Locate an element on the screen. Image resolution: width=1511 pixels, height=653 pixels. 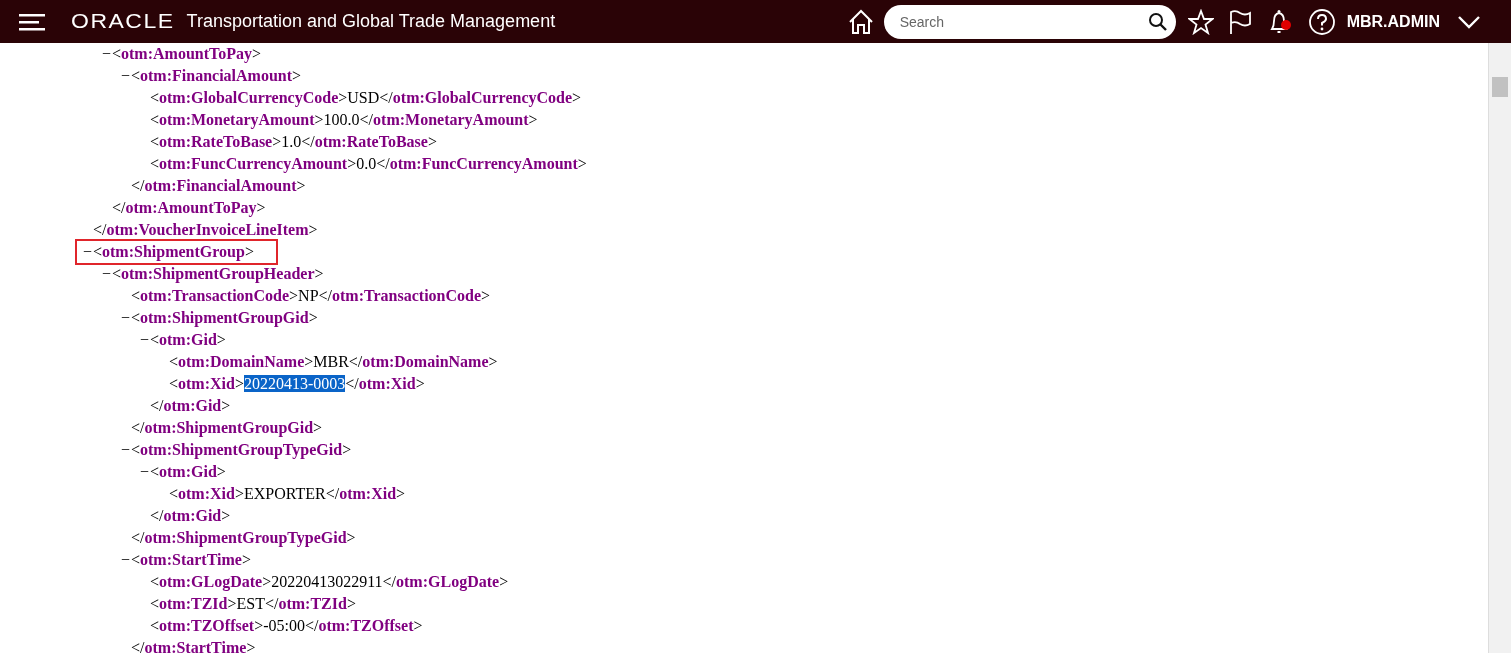
tag-value: EXPORTER is located at coordinates (284, 493).